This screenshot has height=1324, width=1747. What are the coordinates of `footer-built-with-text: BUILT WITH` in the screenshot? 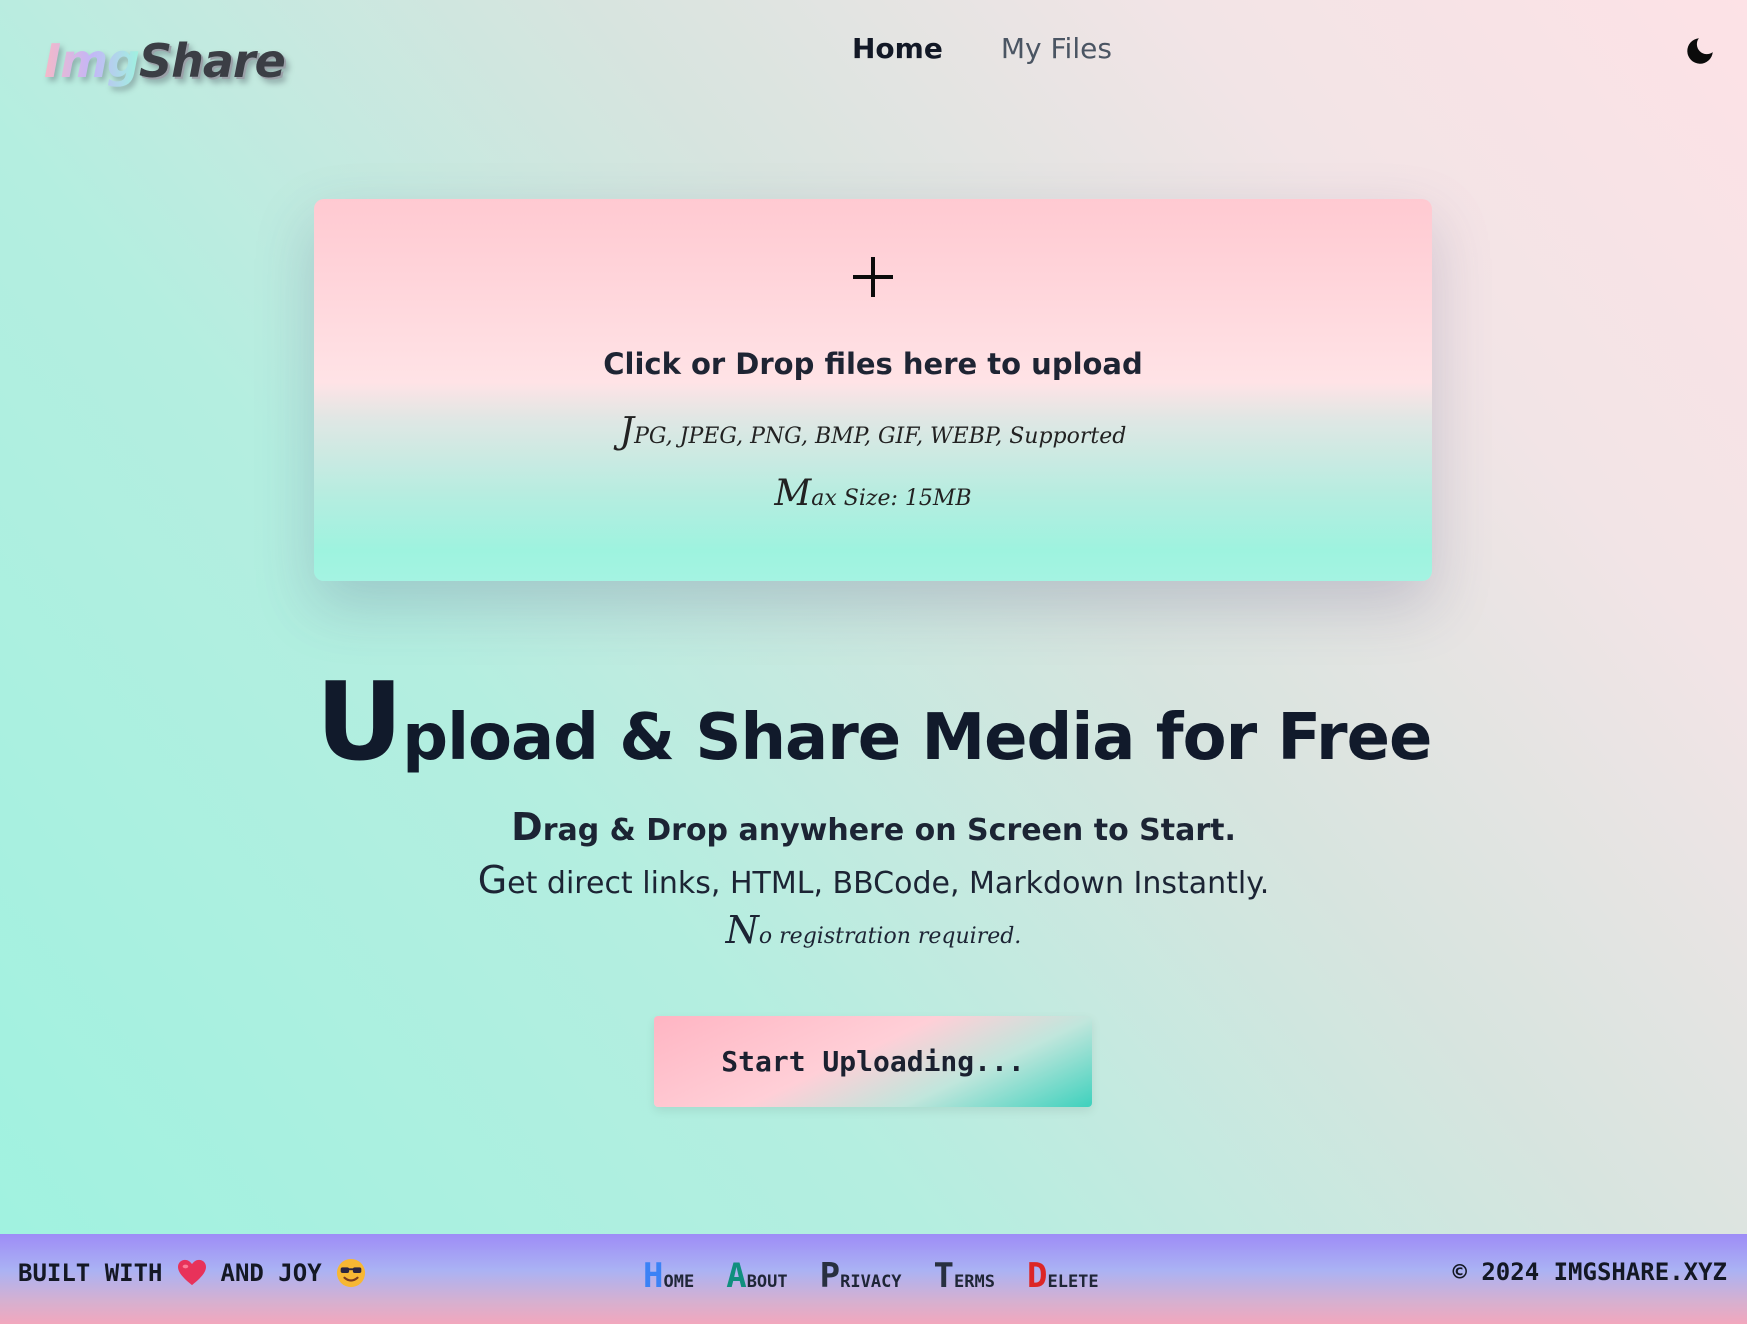 It's located at (90, 1273).